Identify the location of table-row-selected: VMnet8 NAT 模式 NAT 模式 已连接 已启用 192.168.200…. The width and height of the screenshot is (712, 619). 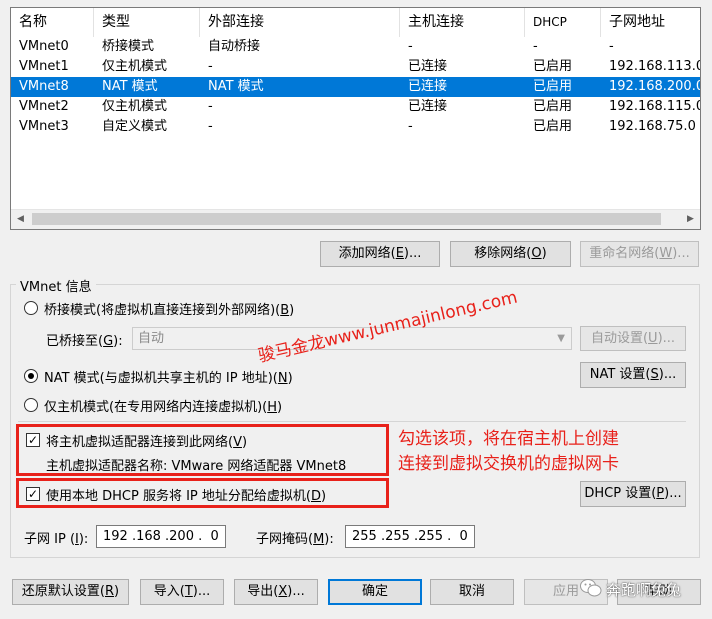
(355, 87).